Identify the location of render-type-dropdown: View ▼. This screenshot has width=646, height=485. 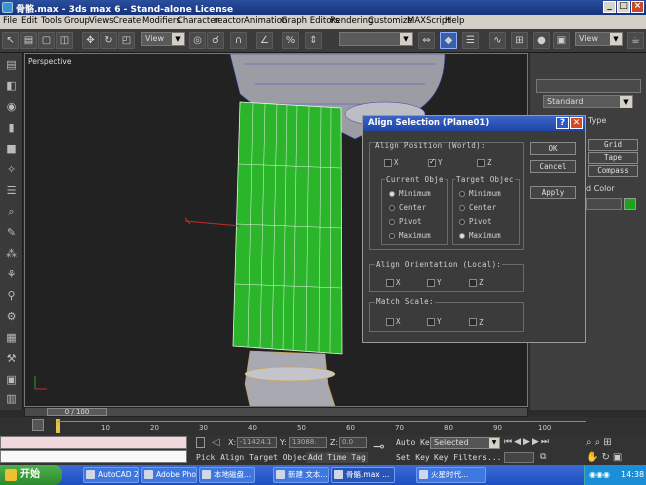
(599, 39).